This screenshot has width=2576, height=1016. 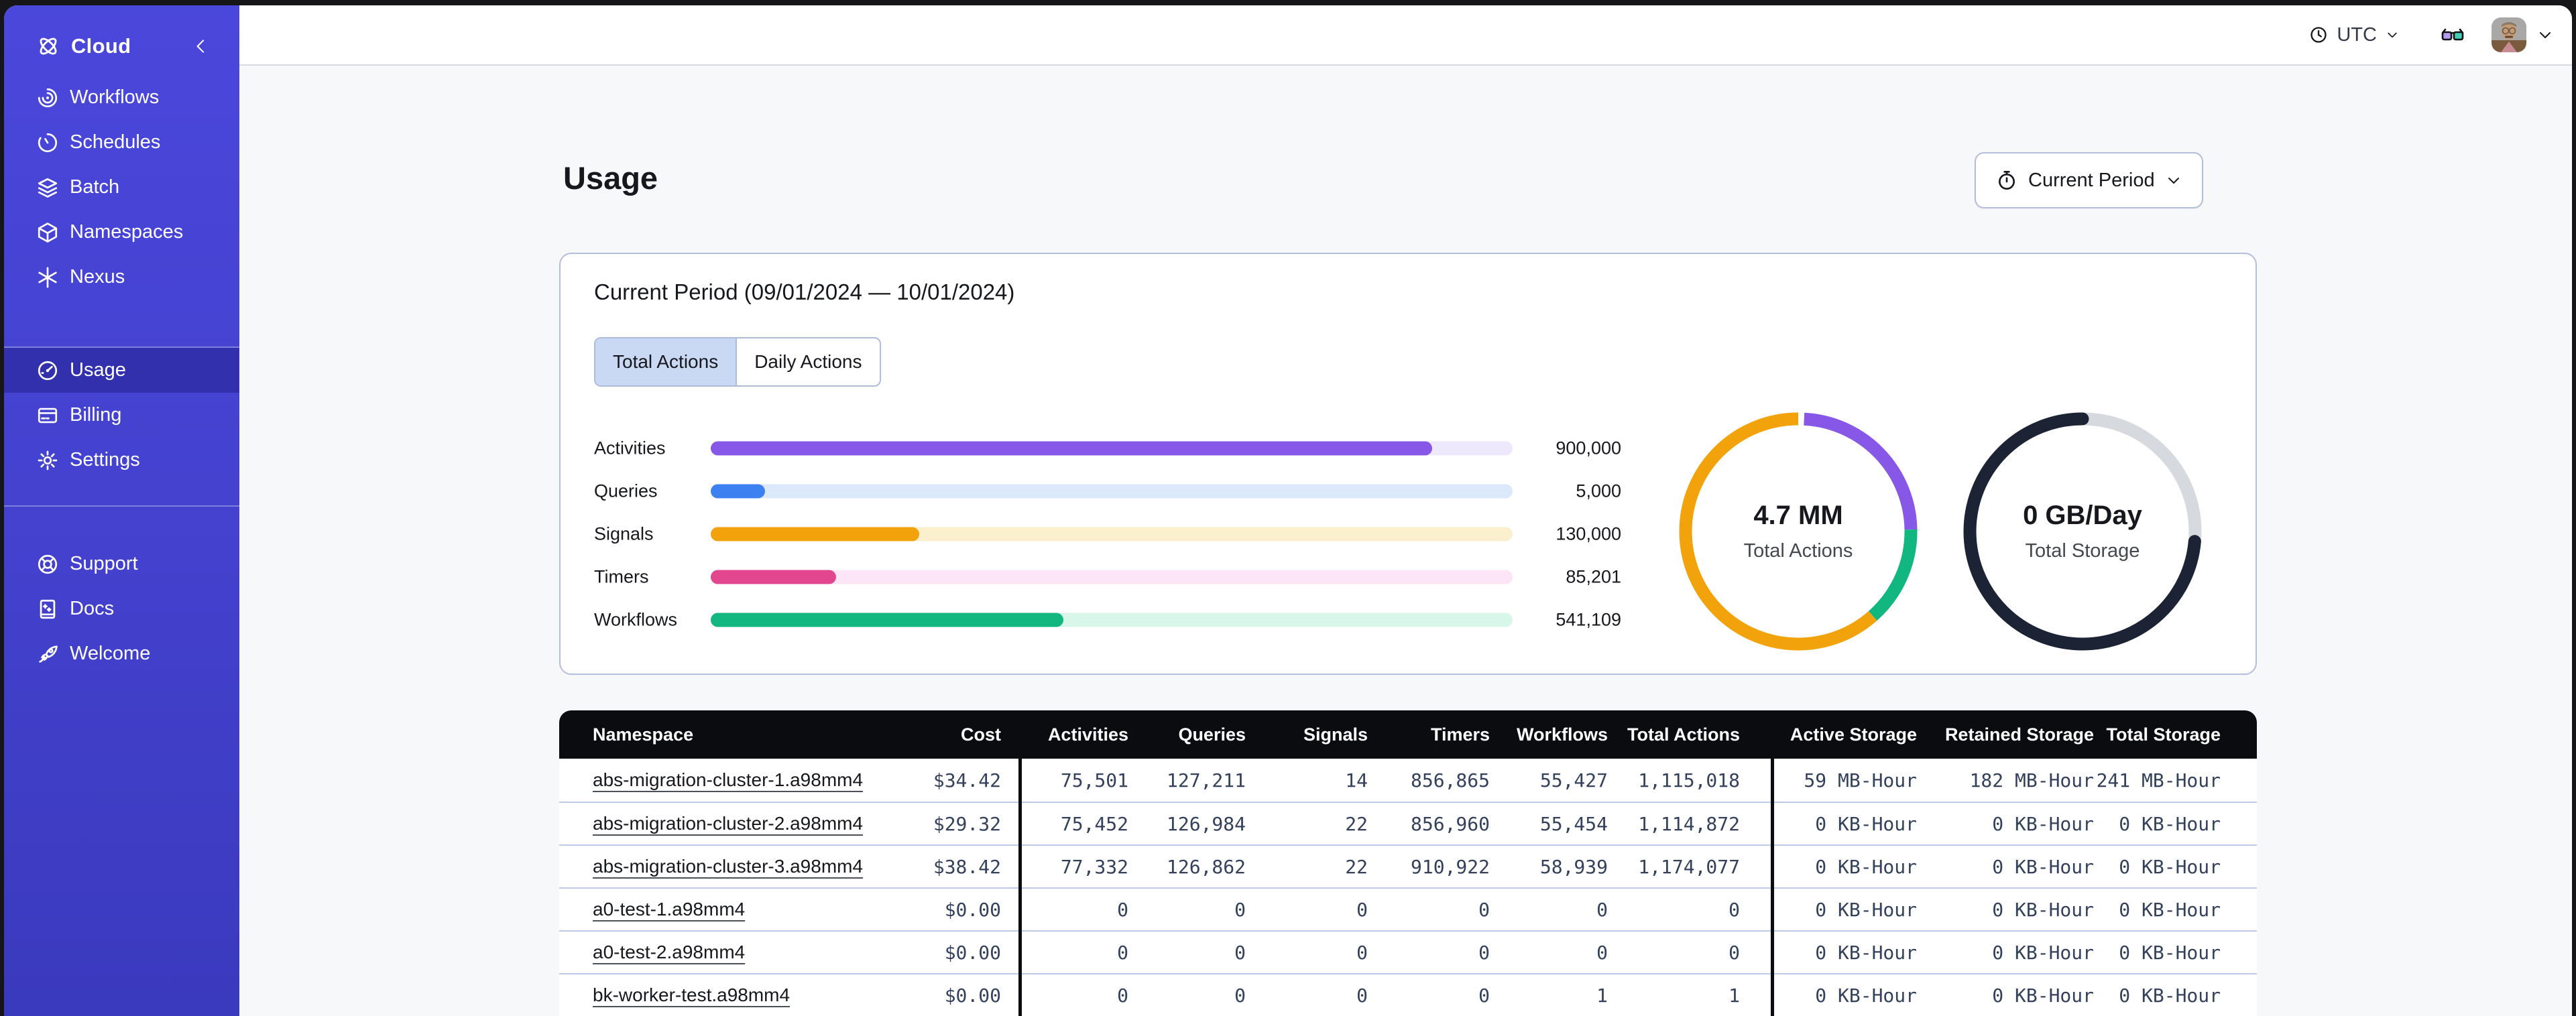 I want to click on sidebar-nav-help: Support Docs Welcome, so click(x=121, y=609).